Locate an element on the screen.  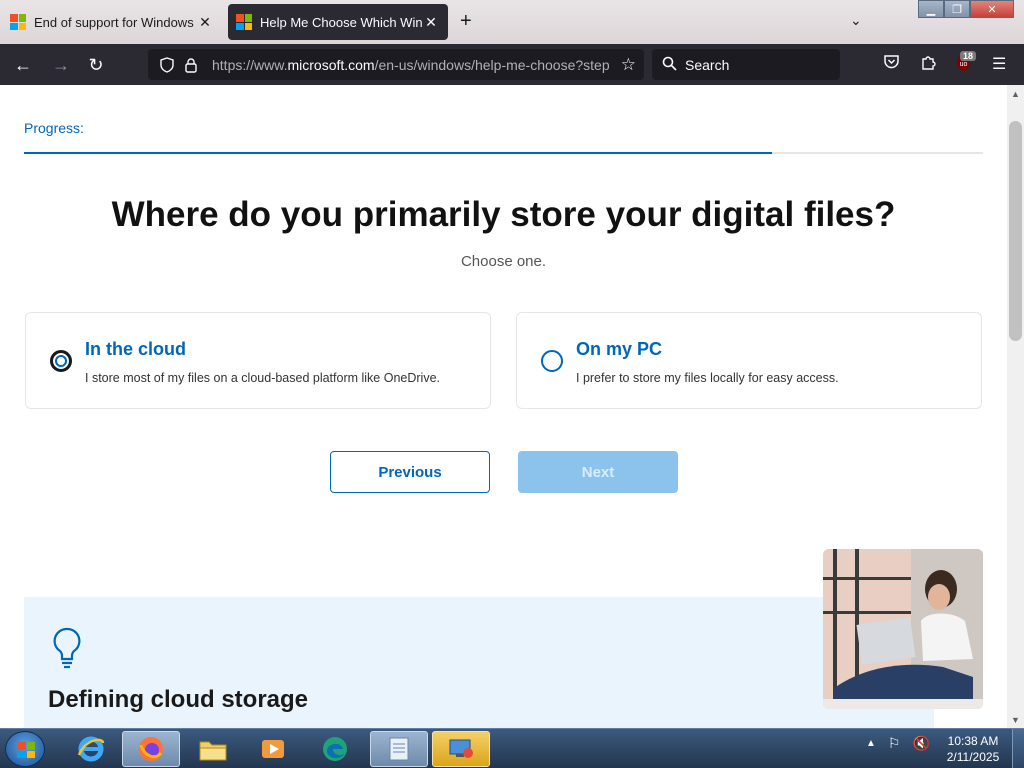
tab-title: Help Me Choose Which Windo is located at coordinates (341, 22).